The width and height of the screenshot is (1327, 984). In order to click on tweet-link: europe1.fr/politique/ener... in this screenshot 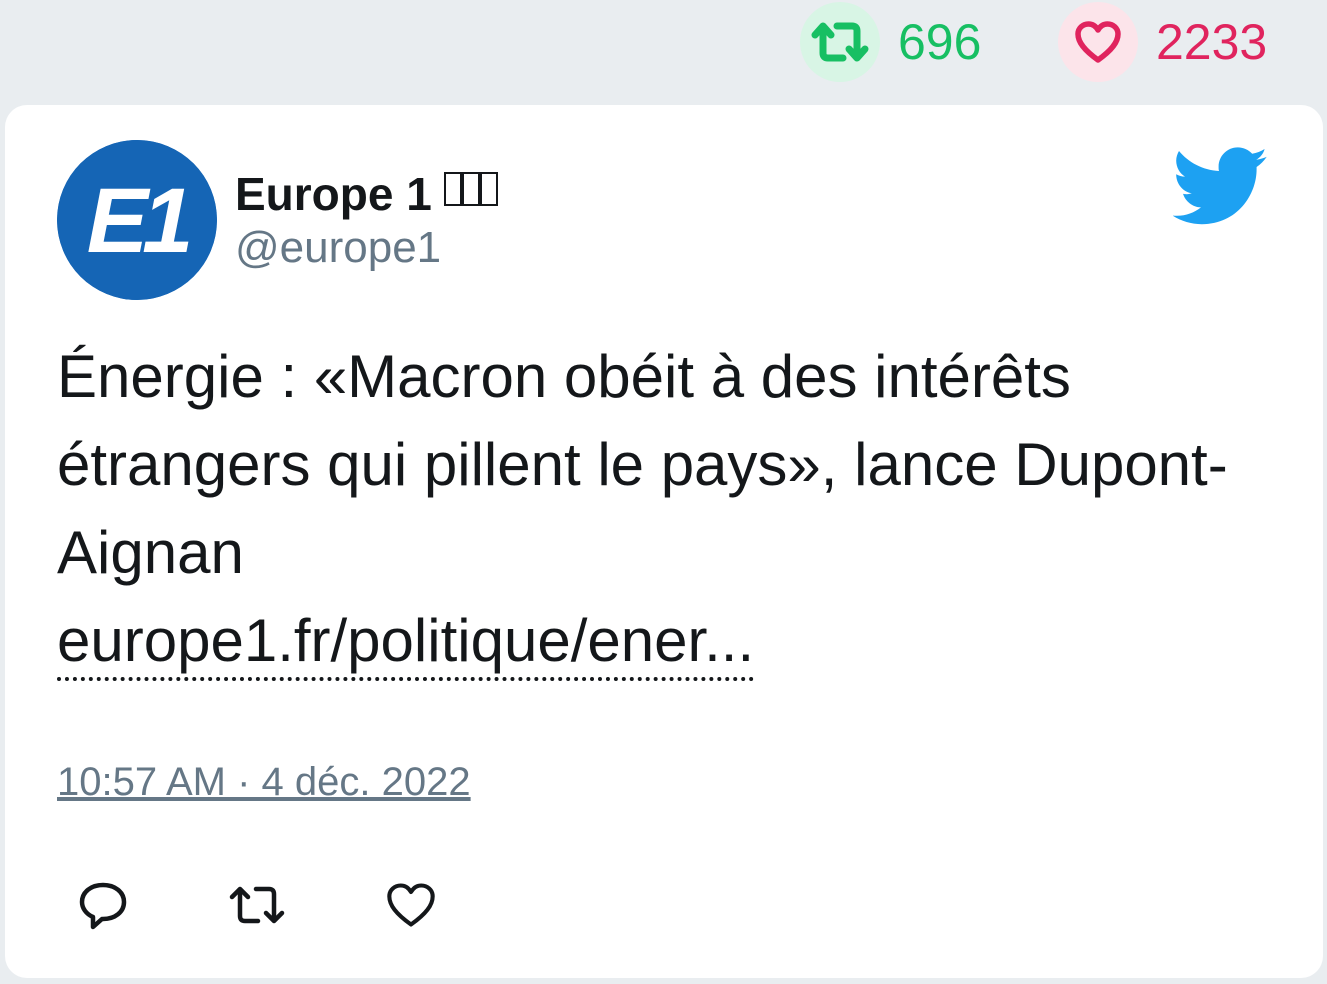, I will do `click(406, 643)`.